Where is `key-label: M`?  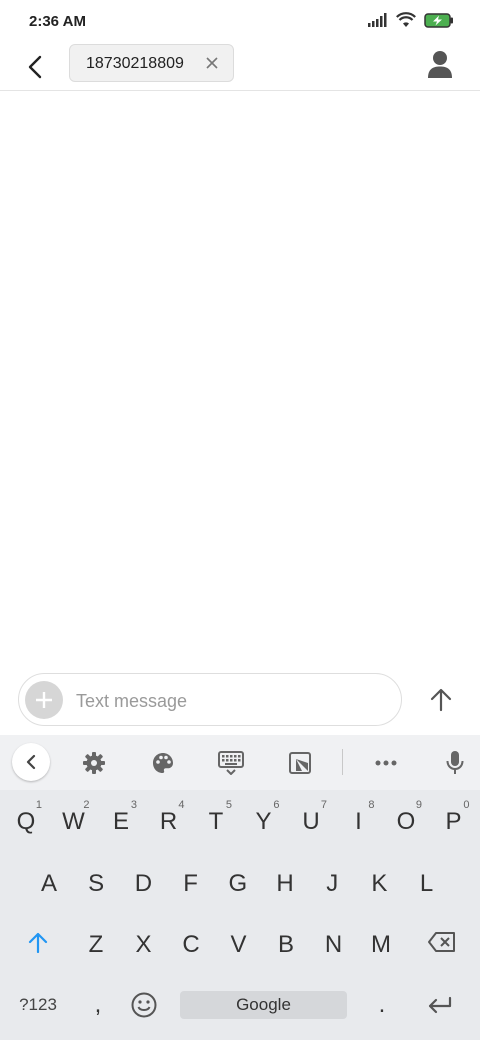 key-label: M is located at coordinates (381, 944).